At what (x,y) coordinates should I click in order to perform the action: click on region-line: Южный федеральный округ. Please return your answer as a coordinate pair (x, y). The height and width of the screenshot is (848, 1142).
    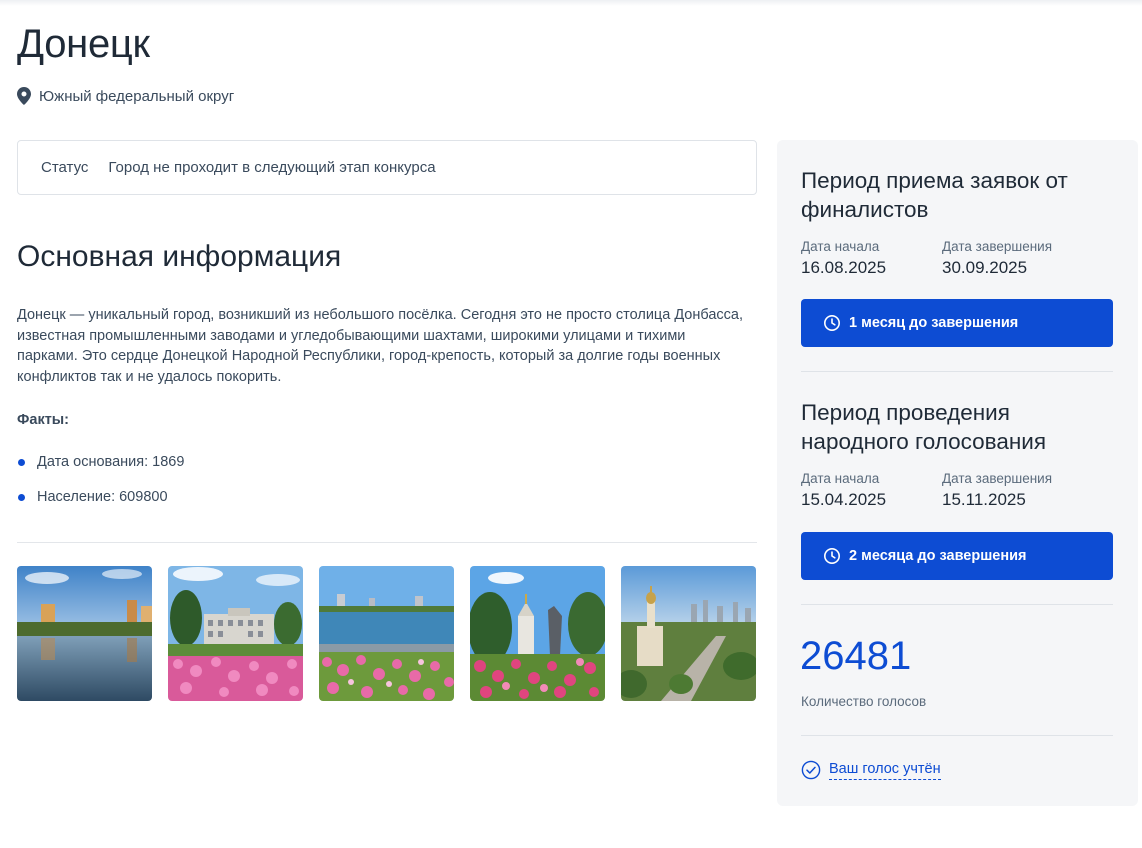
    Looking at the image, I should click on (125, 96).